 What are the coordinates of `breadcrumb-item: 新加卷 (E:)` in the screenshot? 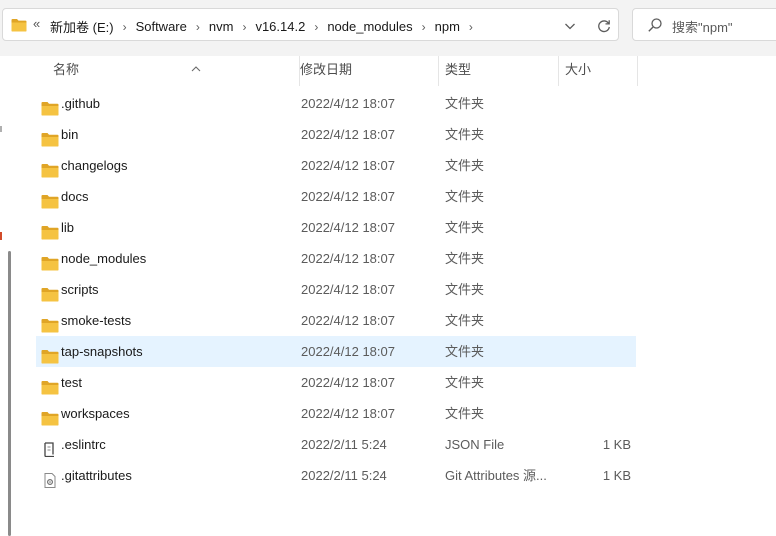 It's located at (82, 26).